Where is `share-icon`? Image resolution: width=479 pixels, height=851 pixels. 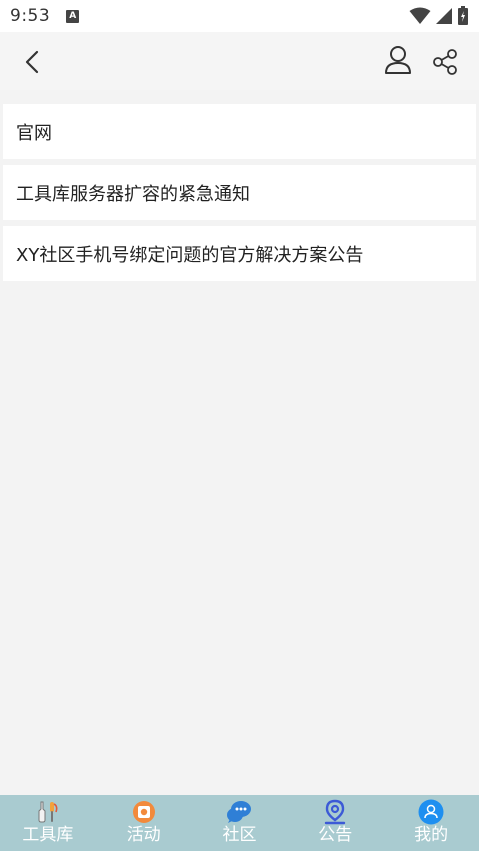 share-icon is located at coordinates (446, 62).